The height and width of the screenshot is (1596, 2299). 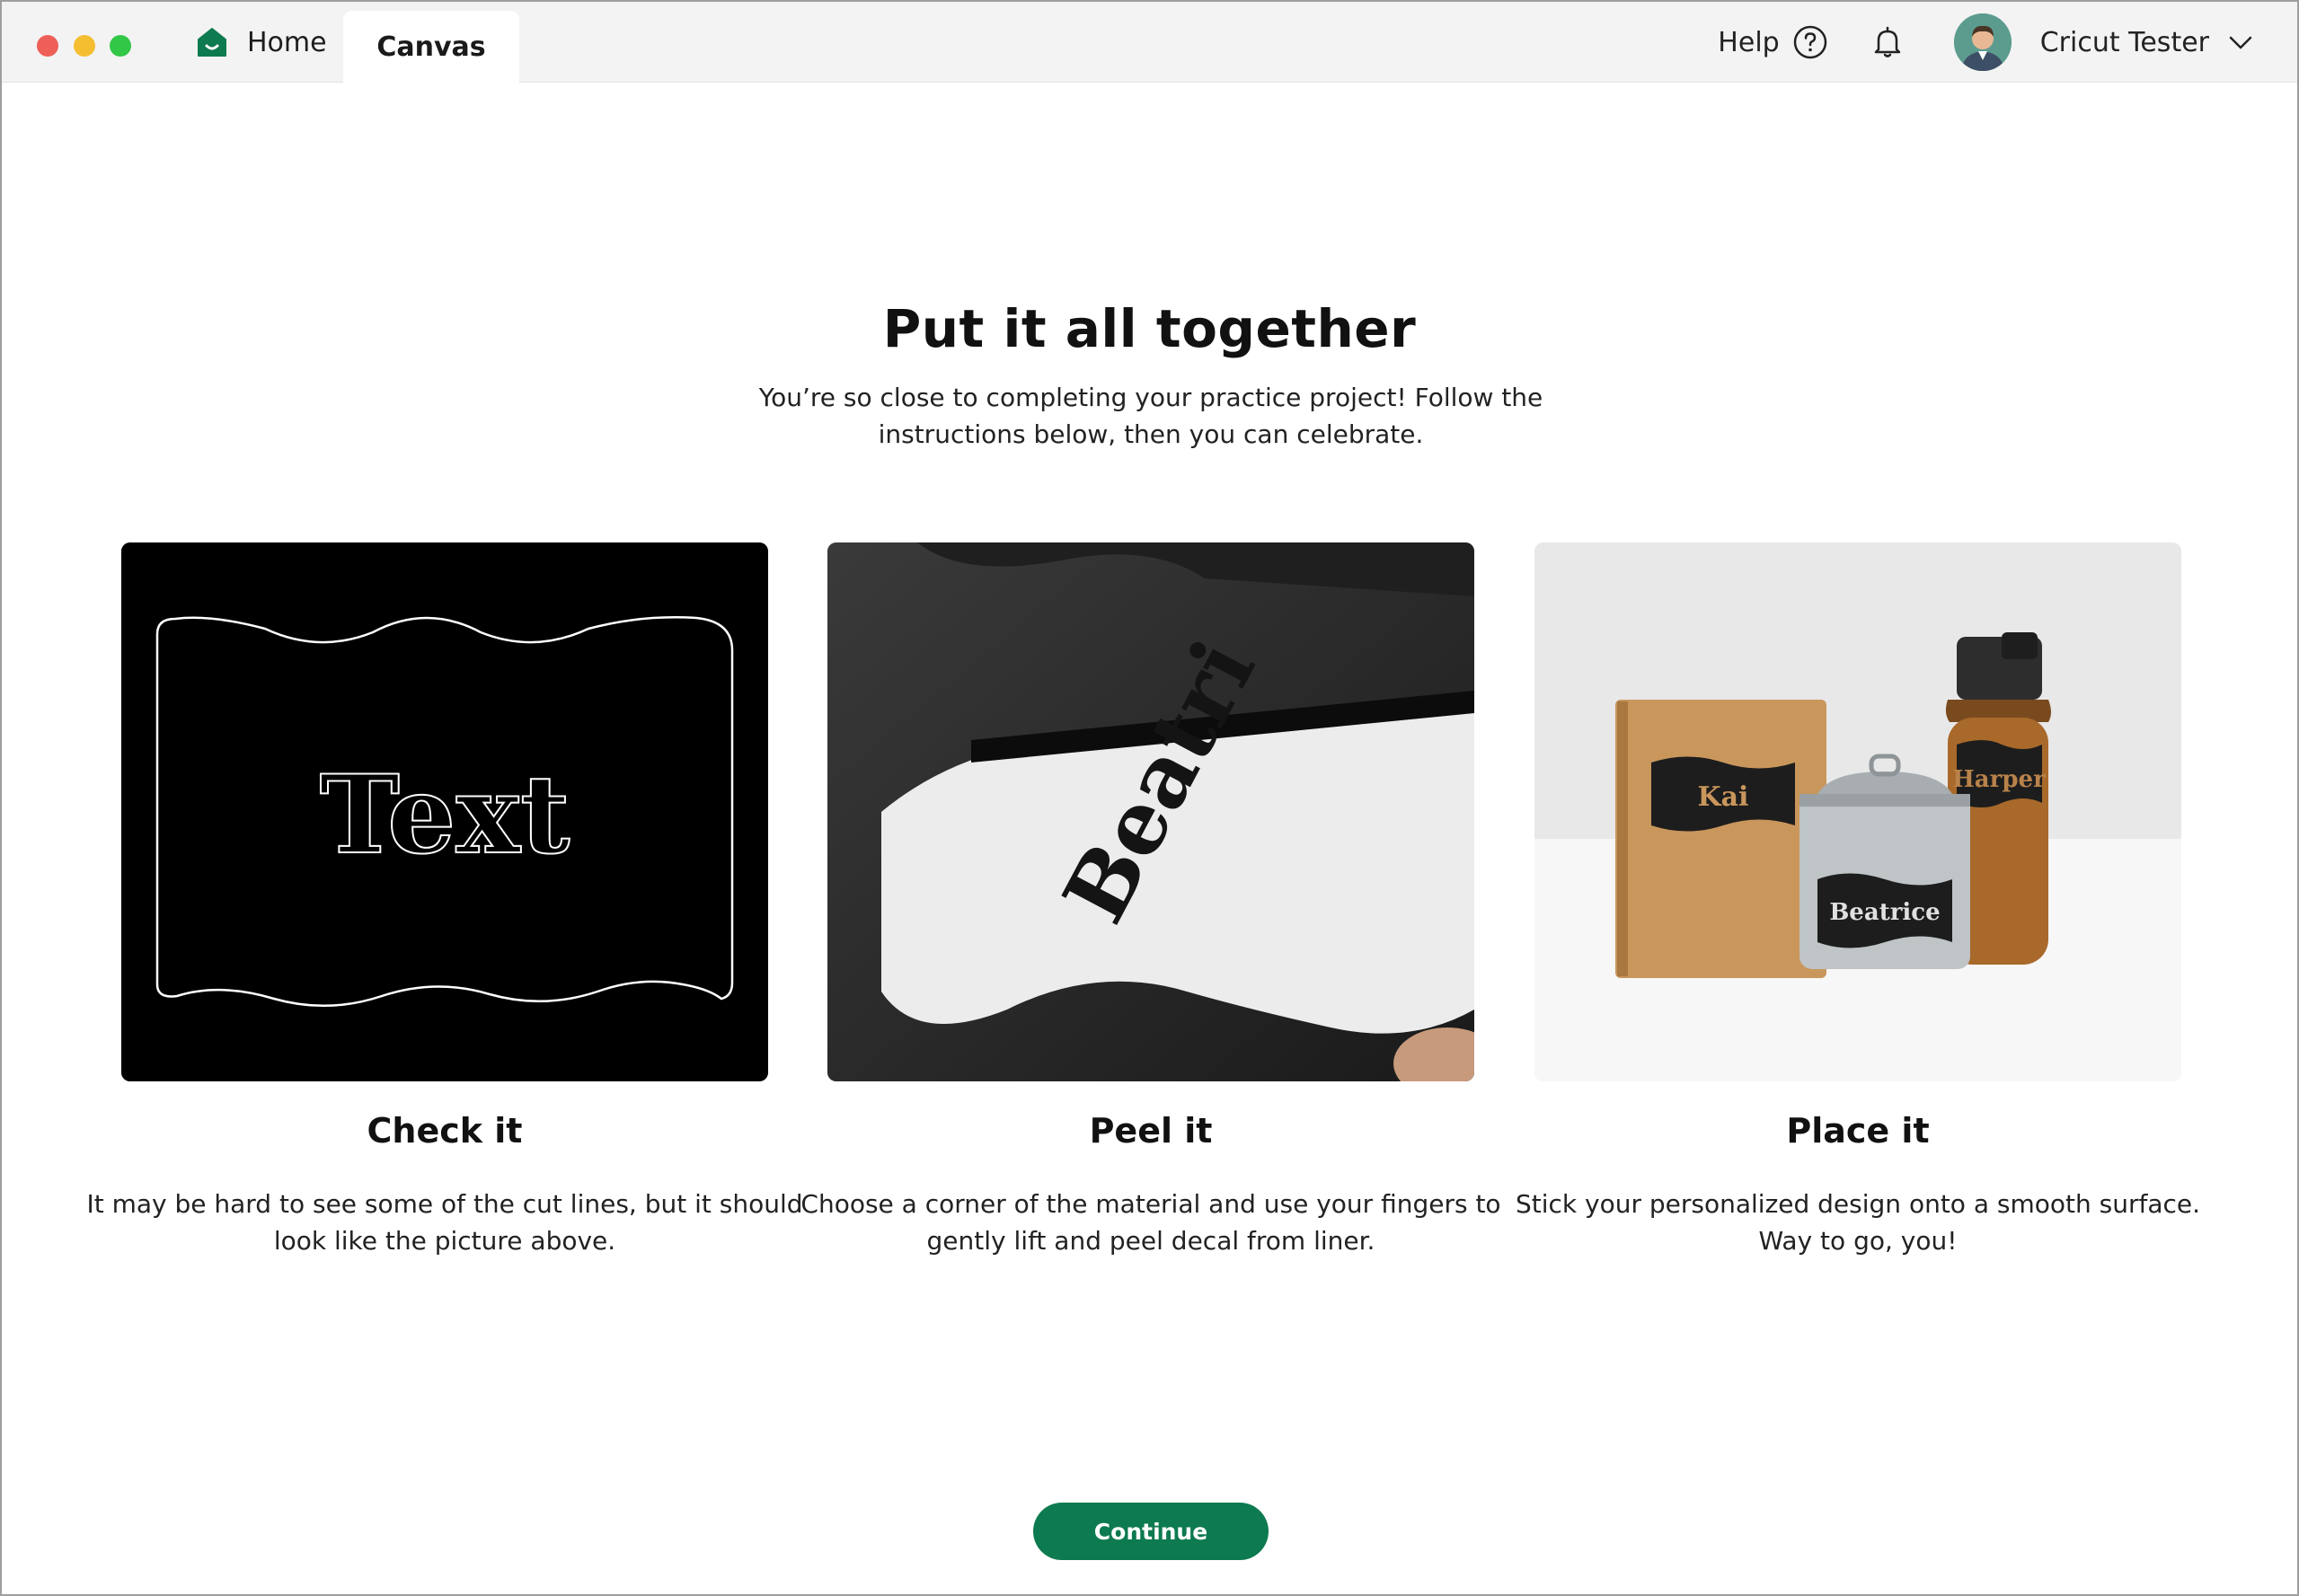 What do you see at coordinates (2124, 42) in the screenshot?
I see `user-name: Cricut Tester` at bounding box center [2124, 42].